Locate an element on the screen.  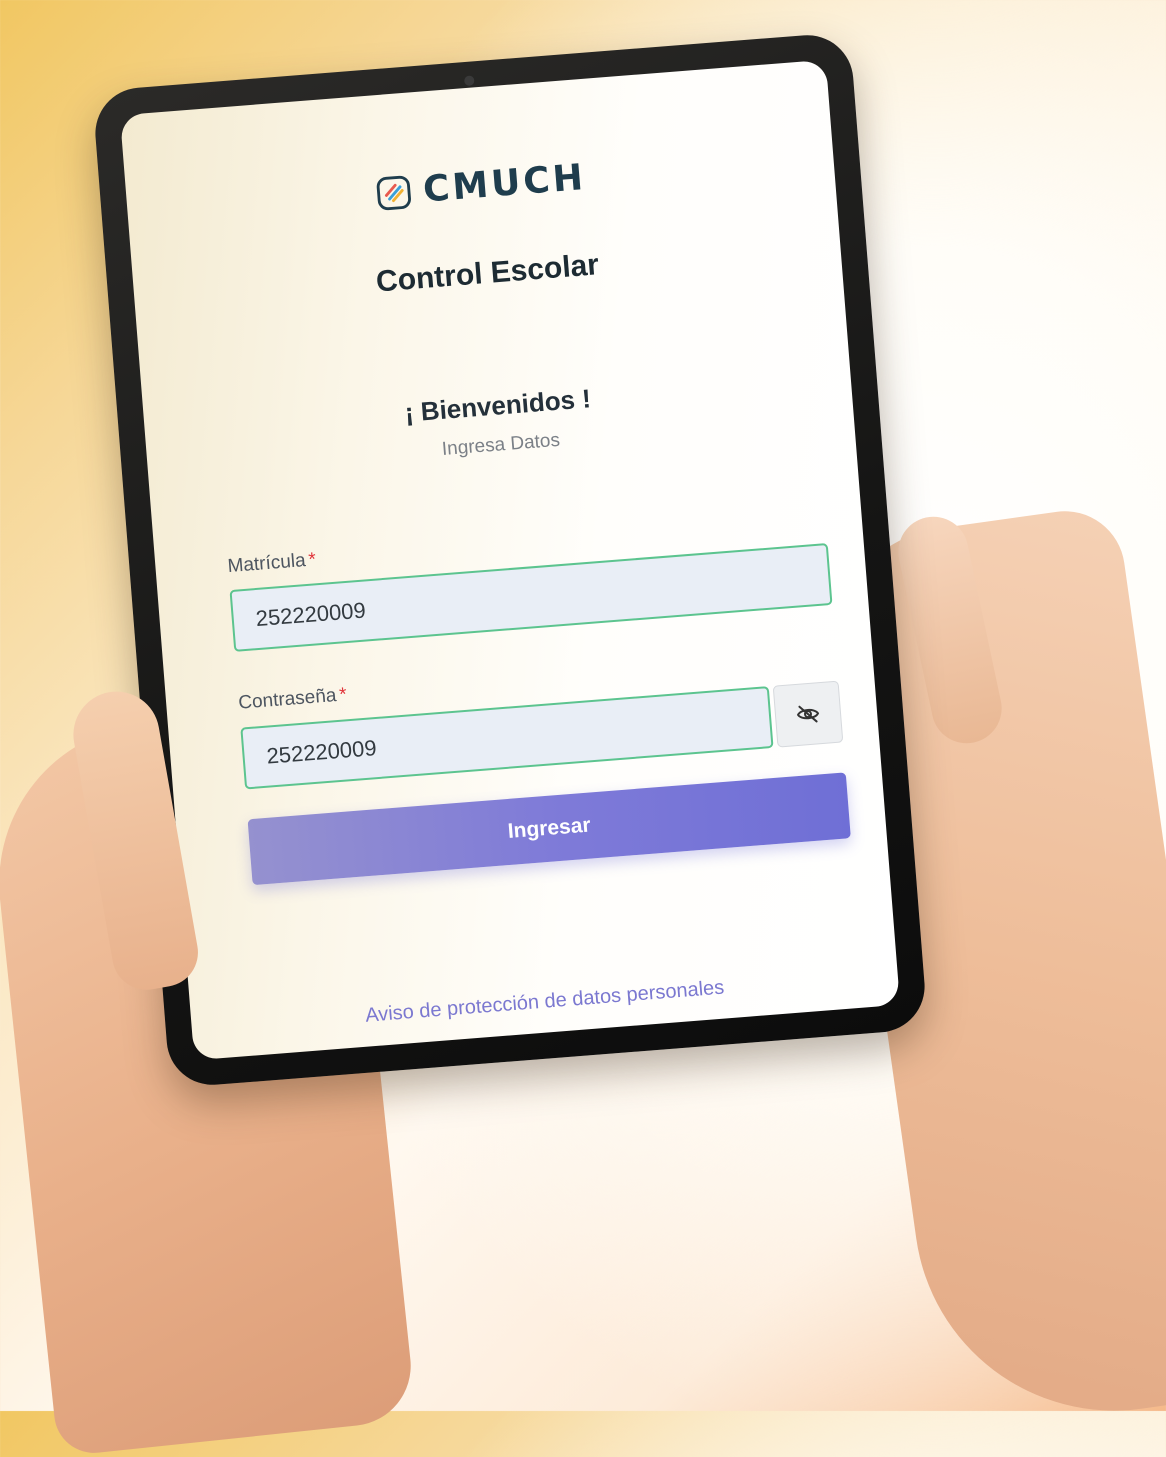
app-title: Control Escolar is located at coordinates (487, 273).